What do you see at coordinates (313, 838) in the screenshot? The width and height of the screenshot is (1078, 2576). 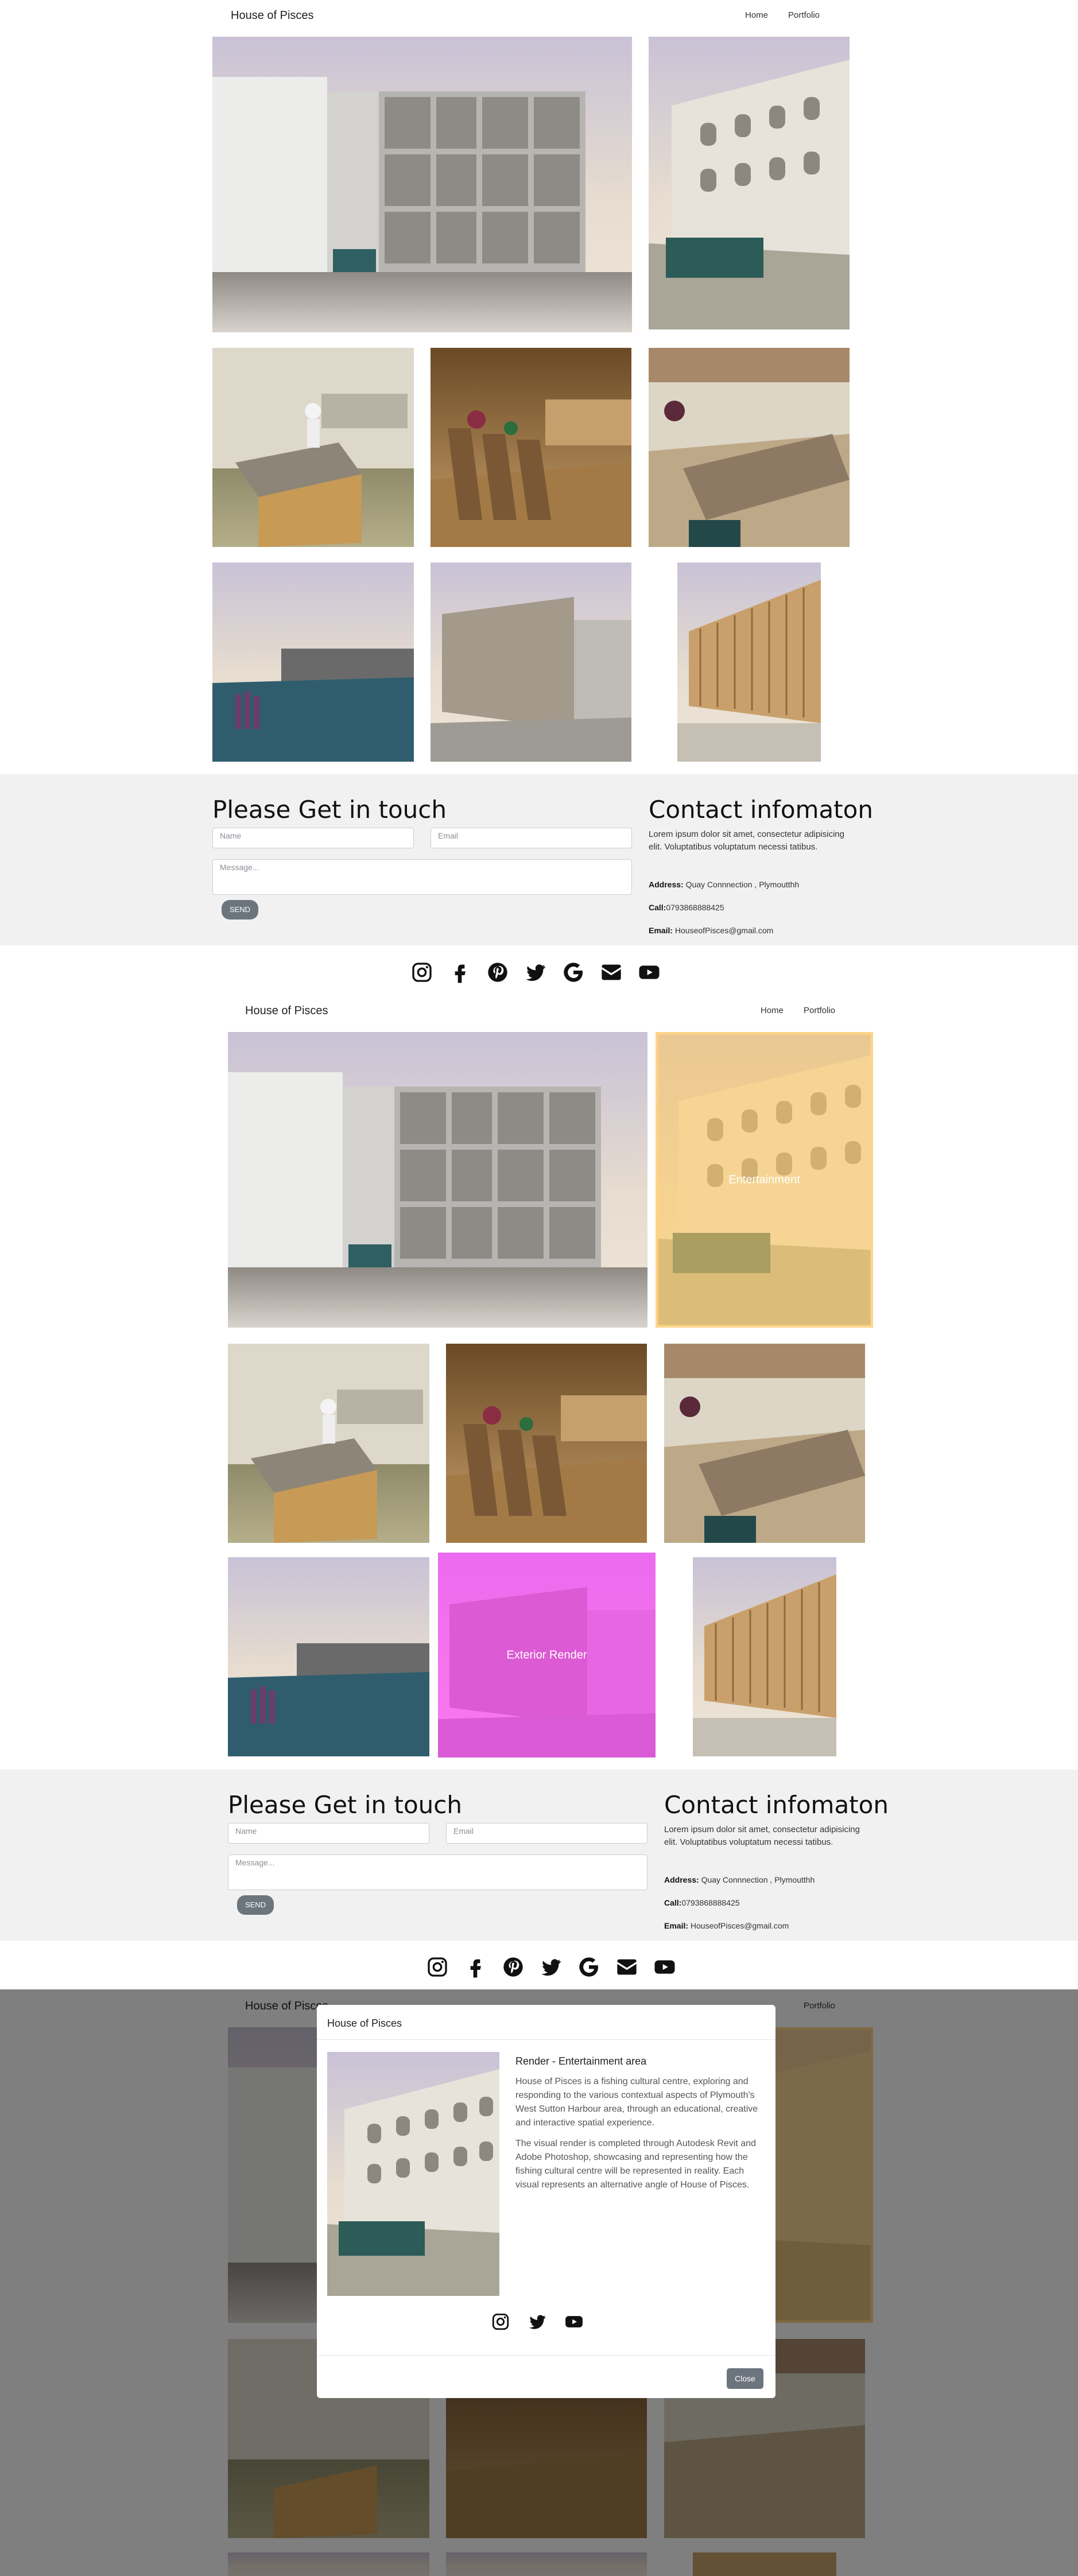 I see `name-field: Name` at bounding box center [313, 838].